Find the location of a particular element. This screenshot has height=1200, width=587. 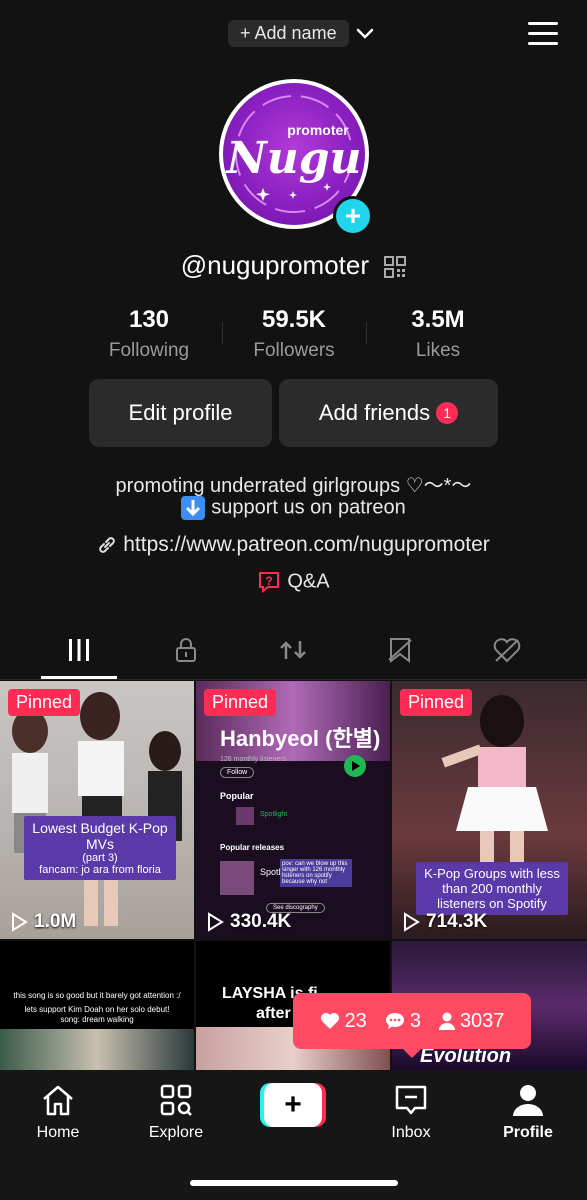

tab-liked is located at coordinates (507, 650).